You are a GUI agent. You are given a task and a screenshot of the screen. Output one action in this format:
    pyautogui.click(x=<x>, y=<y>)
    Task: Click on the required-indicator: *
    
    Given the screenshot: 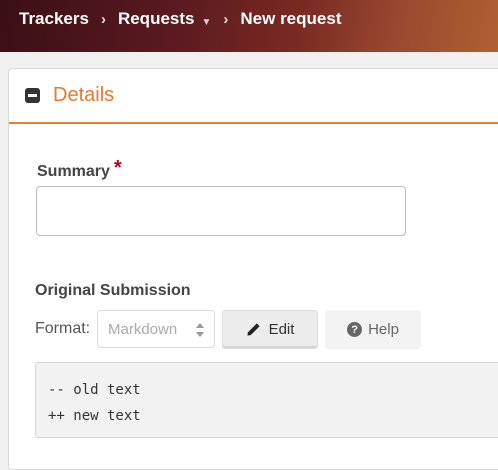 What is the action you would take?
    pyautogui.click(x=117, y=168)
    